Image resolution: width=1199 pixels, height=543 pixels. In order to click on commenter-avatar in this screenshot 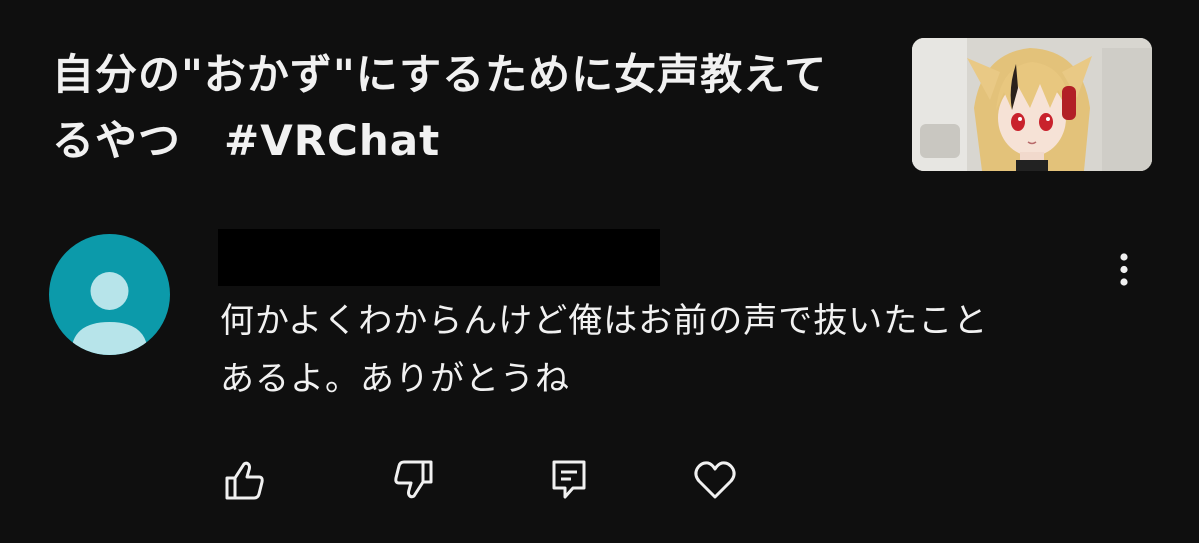, I will do `click(109, 294)`.